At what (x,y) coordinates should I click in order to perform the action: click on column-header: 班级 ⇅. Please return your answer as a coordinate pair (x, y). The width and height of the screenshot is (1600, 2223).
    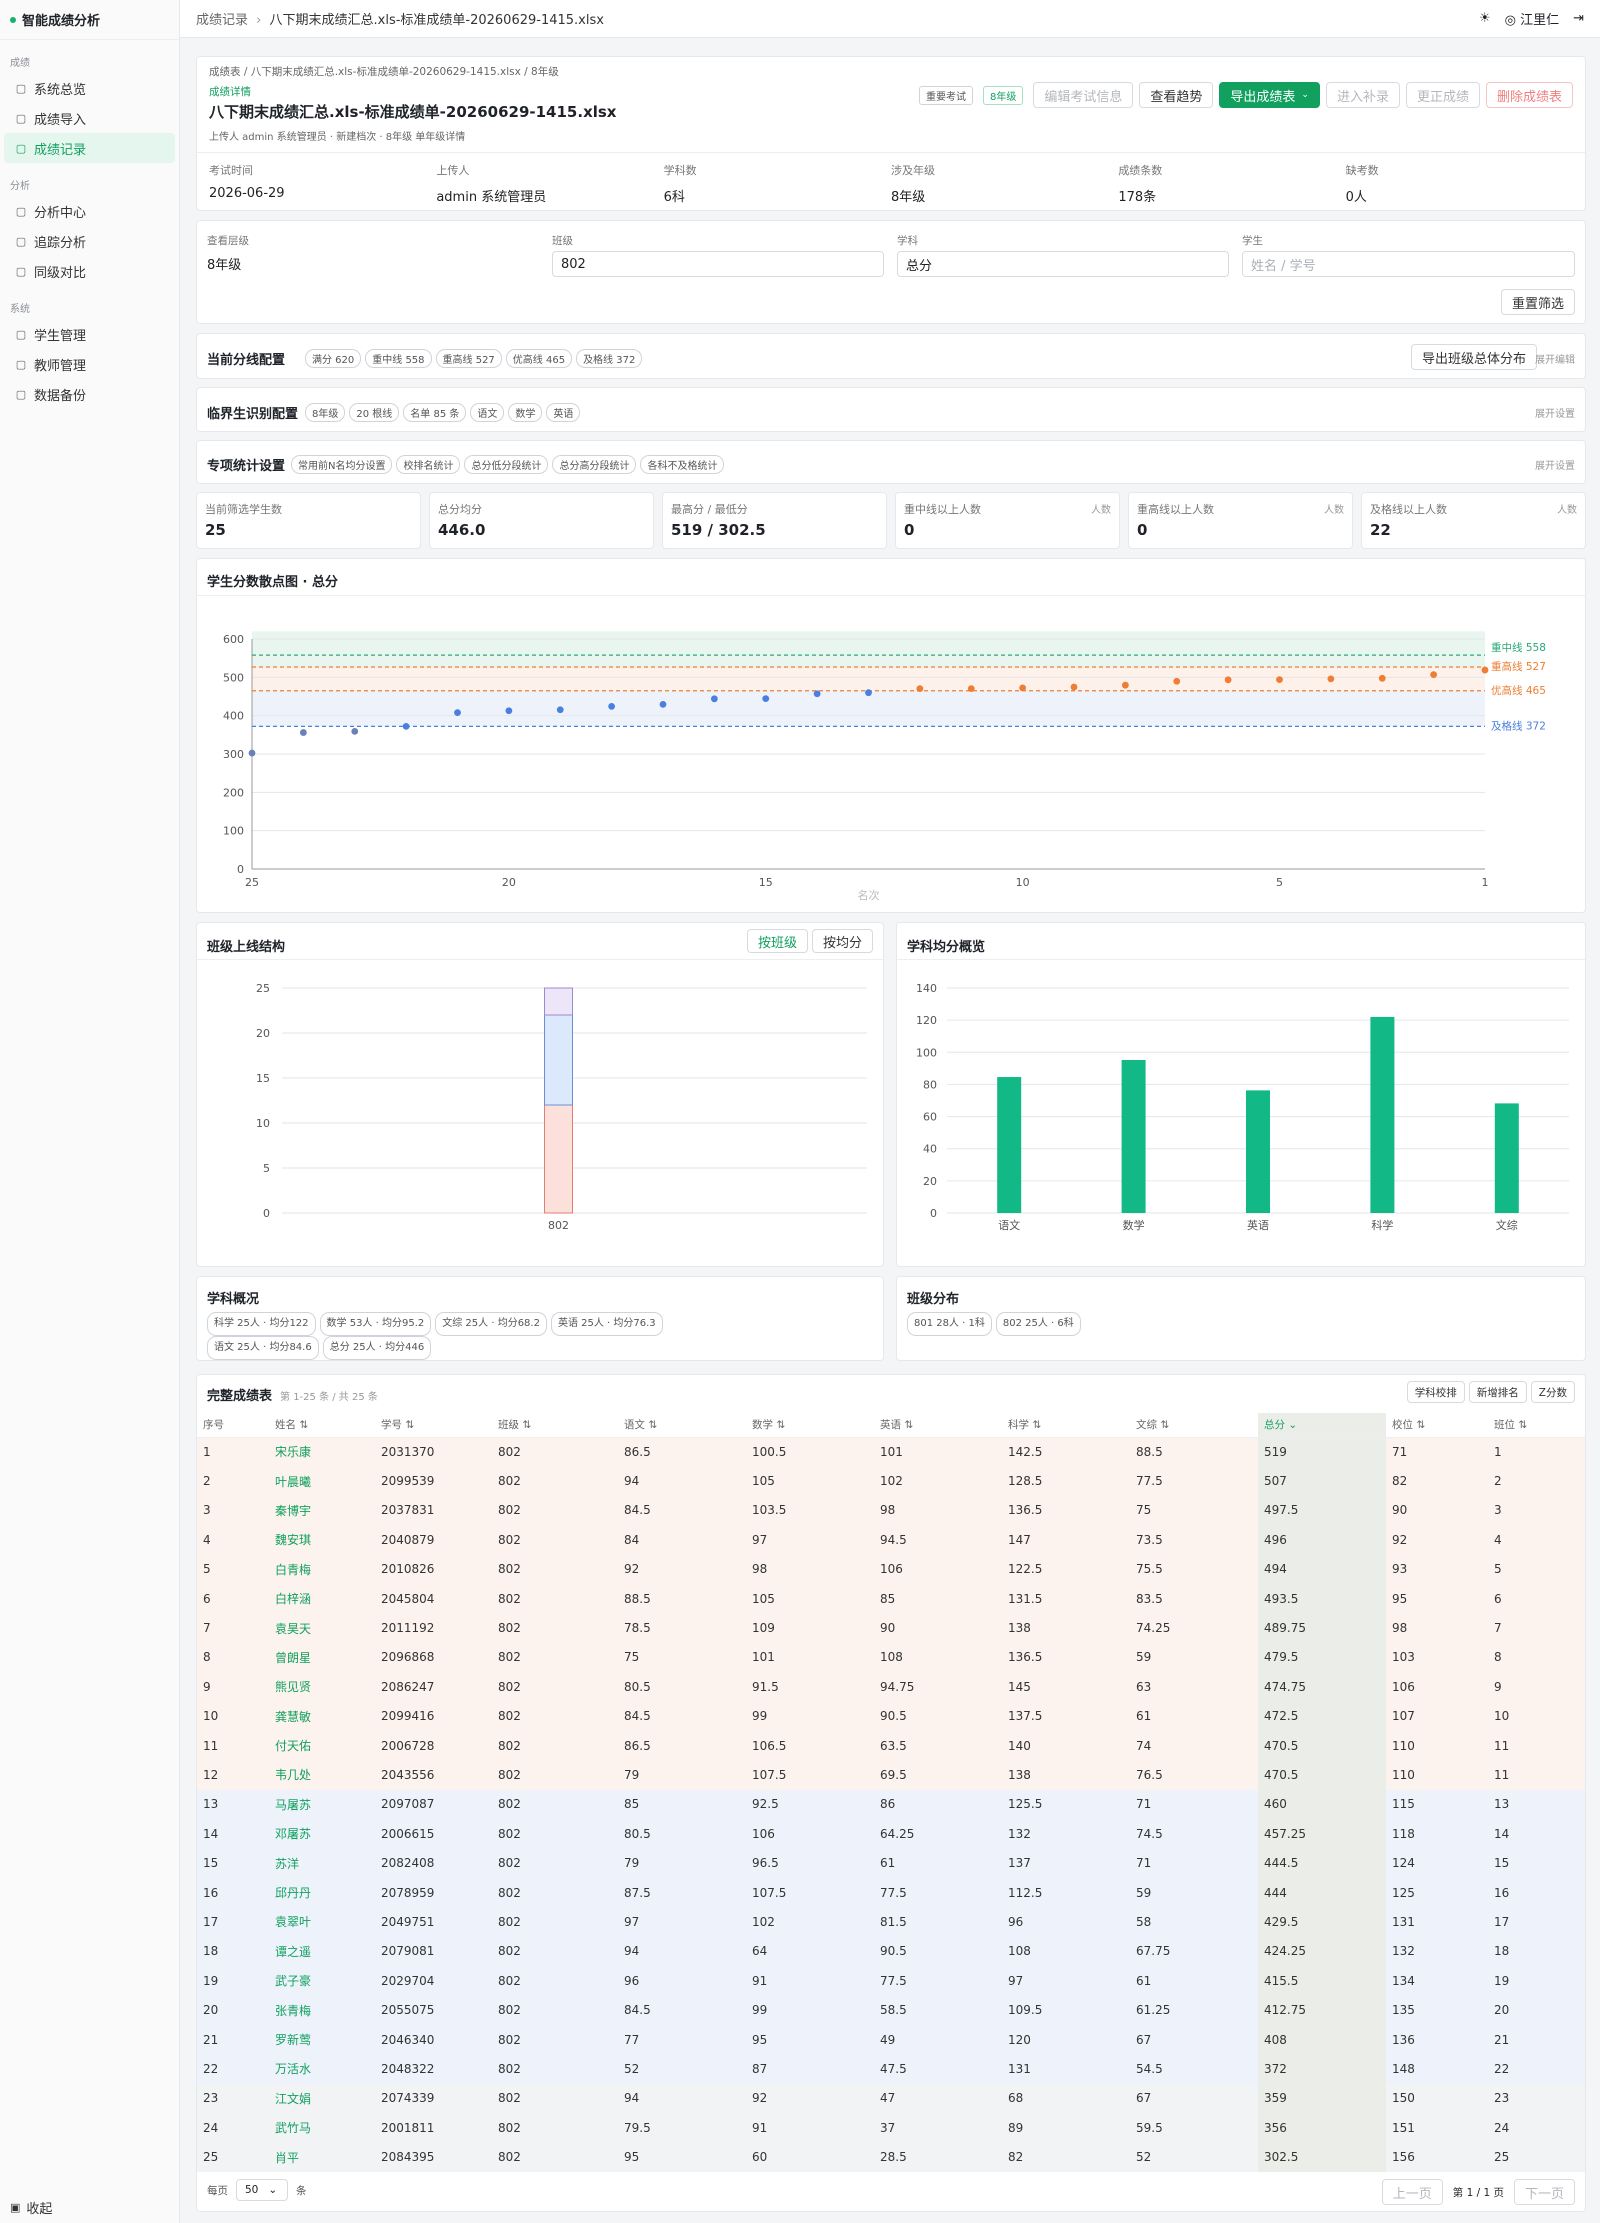
    Looking at the image, I should click on (555, 1425).